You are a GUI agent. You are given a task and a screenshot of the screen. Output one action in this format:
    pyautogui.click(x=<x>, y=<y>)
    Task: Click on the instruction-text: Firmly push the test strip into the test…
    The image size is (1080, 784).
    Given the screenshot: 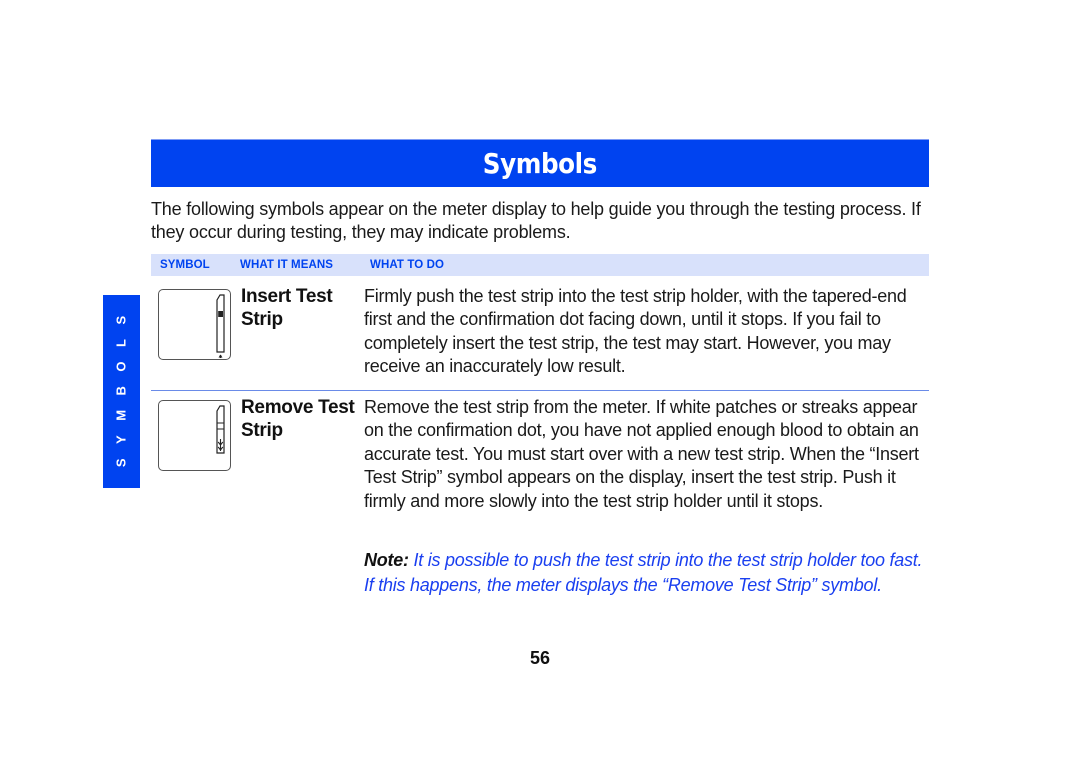 What is the action you would take?
    pyautogui.click(x=635, y=331)
    